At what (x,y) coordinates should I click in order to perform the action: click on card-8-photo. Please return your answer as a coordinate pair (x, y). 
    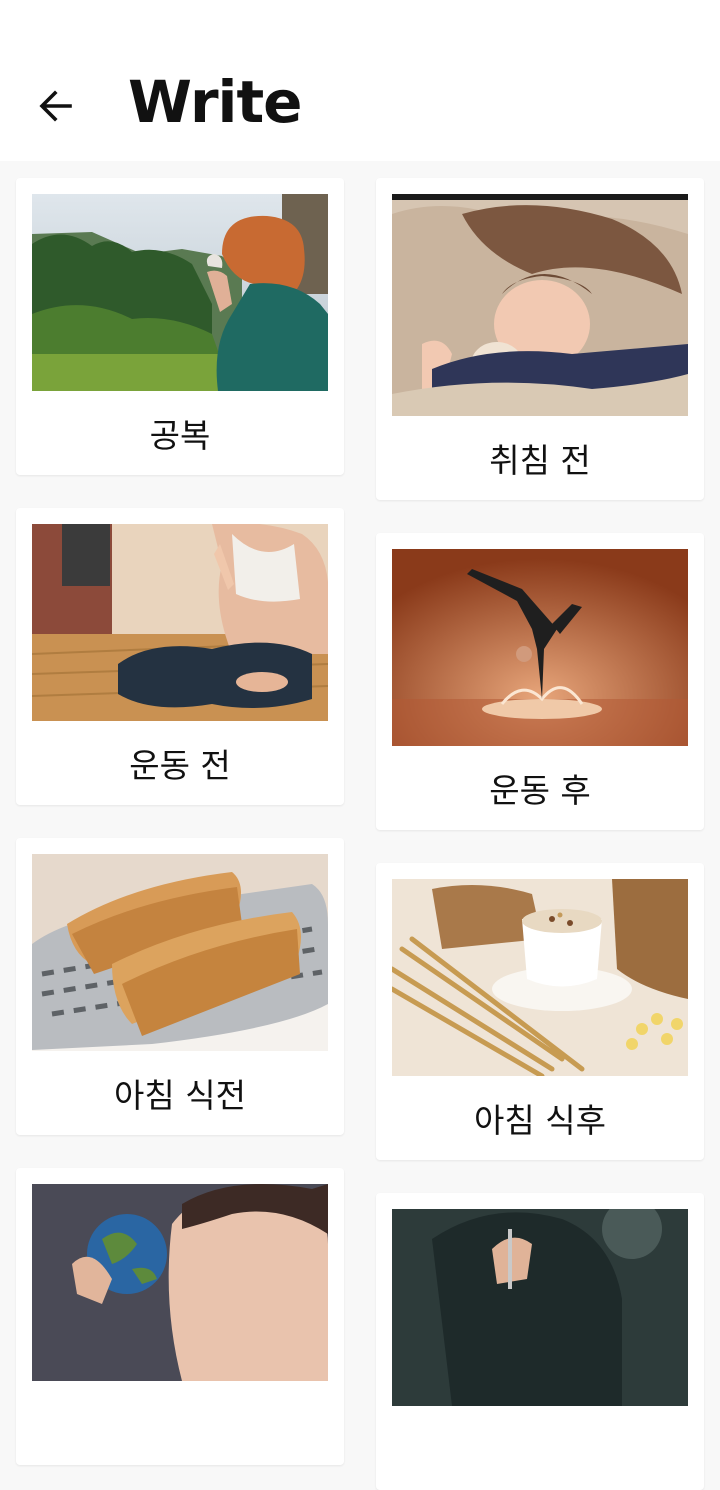
    Looking at the image, I should click on (540, 1307).